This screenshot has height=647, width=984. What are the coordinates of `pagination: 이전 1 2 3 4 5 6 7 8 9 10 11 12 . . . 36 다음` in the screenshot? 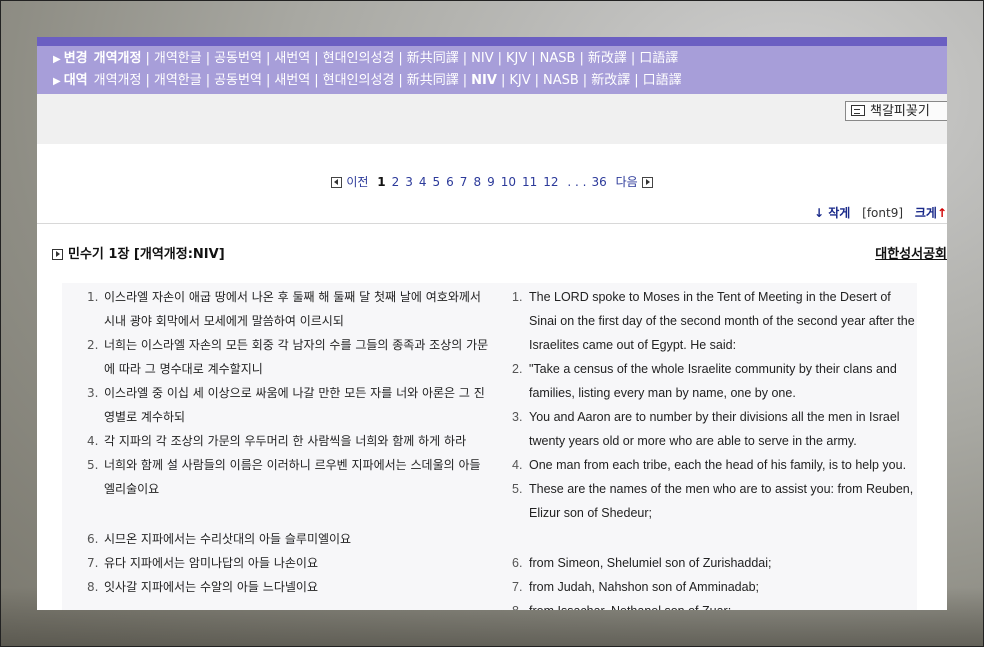 It's located at (492, 181).